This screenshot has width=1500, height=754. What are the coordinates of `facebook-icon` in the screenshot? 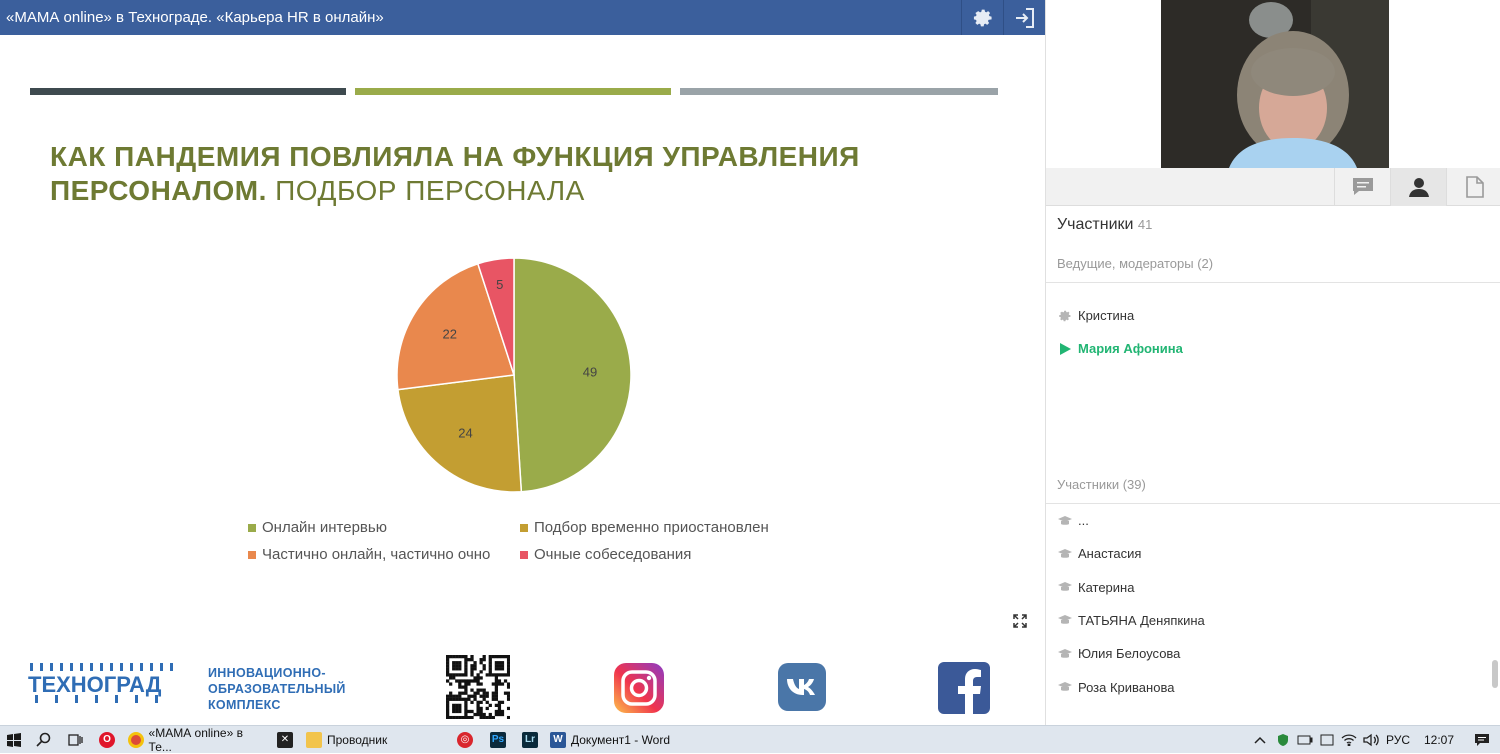 It's located at (964, 688).